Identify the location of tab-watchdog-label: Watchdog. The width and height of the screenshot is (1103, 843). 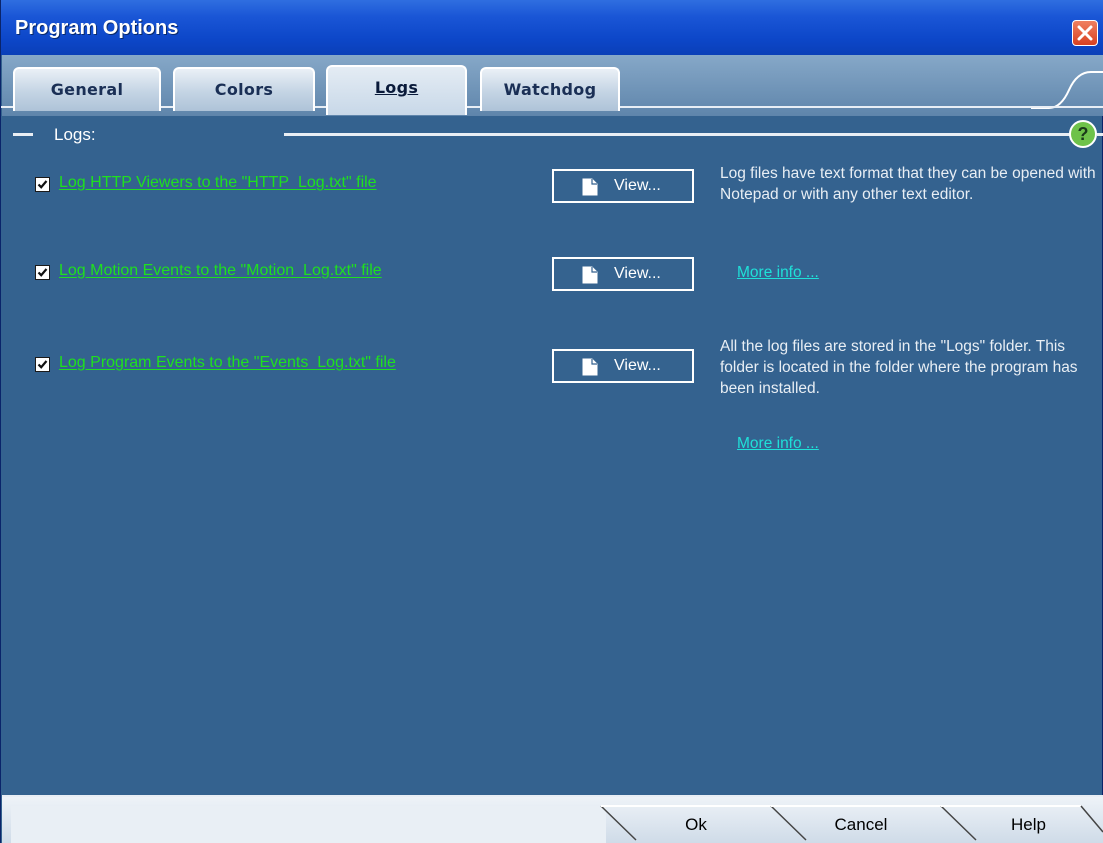
(550, 89).